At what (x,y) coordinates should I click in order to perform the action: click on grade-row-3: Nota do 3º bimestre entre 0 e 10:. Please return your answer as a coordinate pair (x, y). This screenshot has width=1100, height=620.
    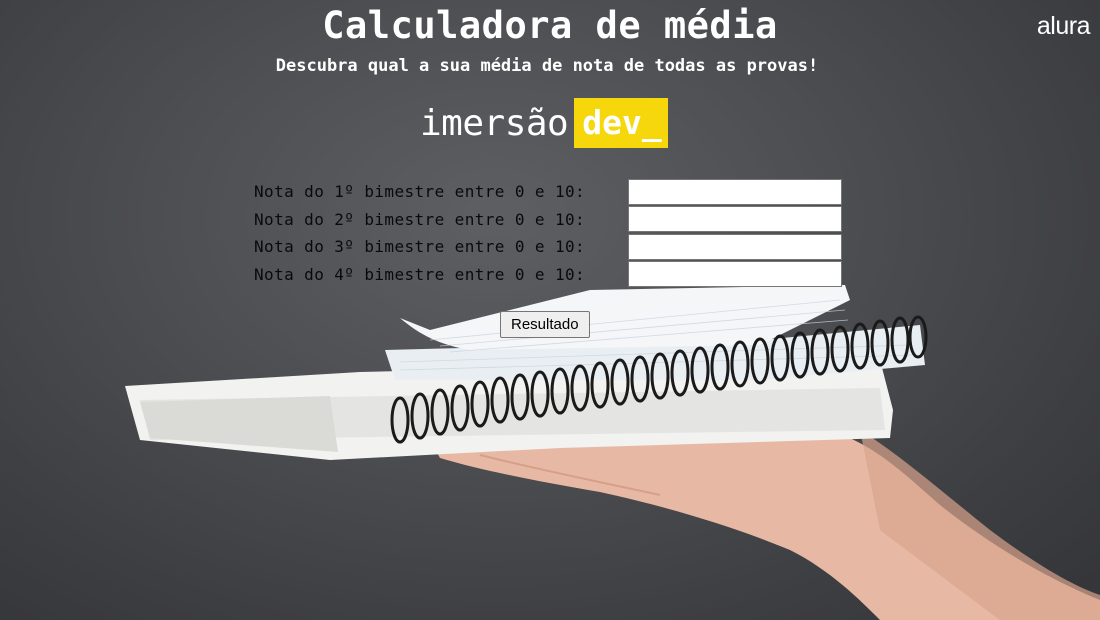
    Looking at the image, I should click on (548, 247).